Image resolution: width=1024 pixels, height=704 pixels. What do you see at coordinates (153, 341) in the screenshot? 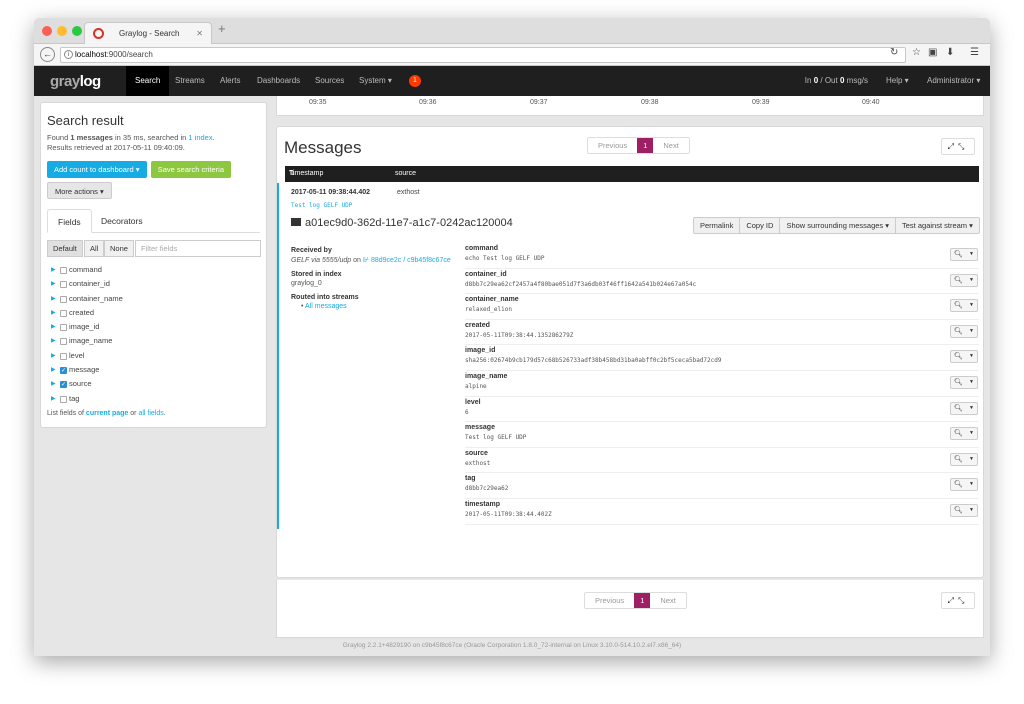
I see `field-item-image_name: ▶ image_name` at bounding box center [153, 341].